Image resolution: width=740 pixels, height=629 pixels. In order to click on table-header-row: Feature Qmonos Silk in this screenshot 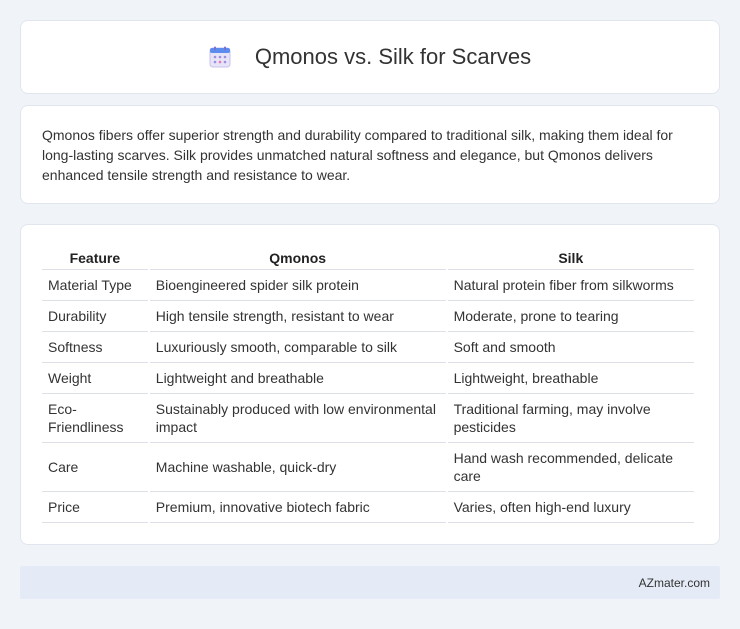, I will do `click(368, 258)`.